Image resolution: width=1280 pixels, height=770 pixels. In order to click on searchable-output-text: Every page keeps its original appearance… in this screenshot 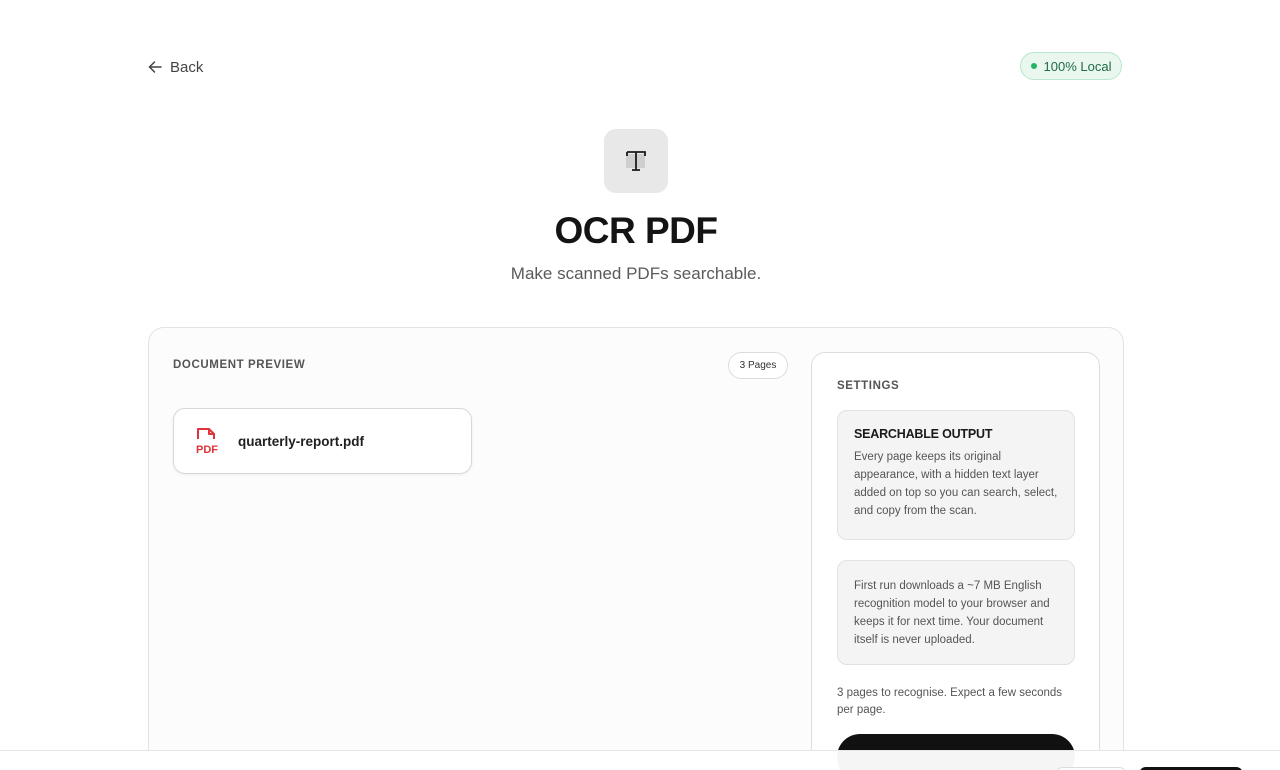, I will do `click(956, 484)`.